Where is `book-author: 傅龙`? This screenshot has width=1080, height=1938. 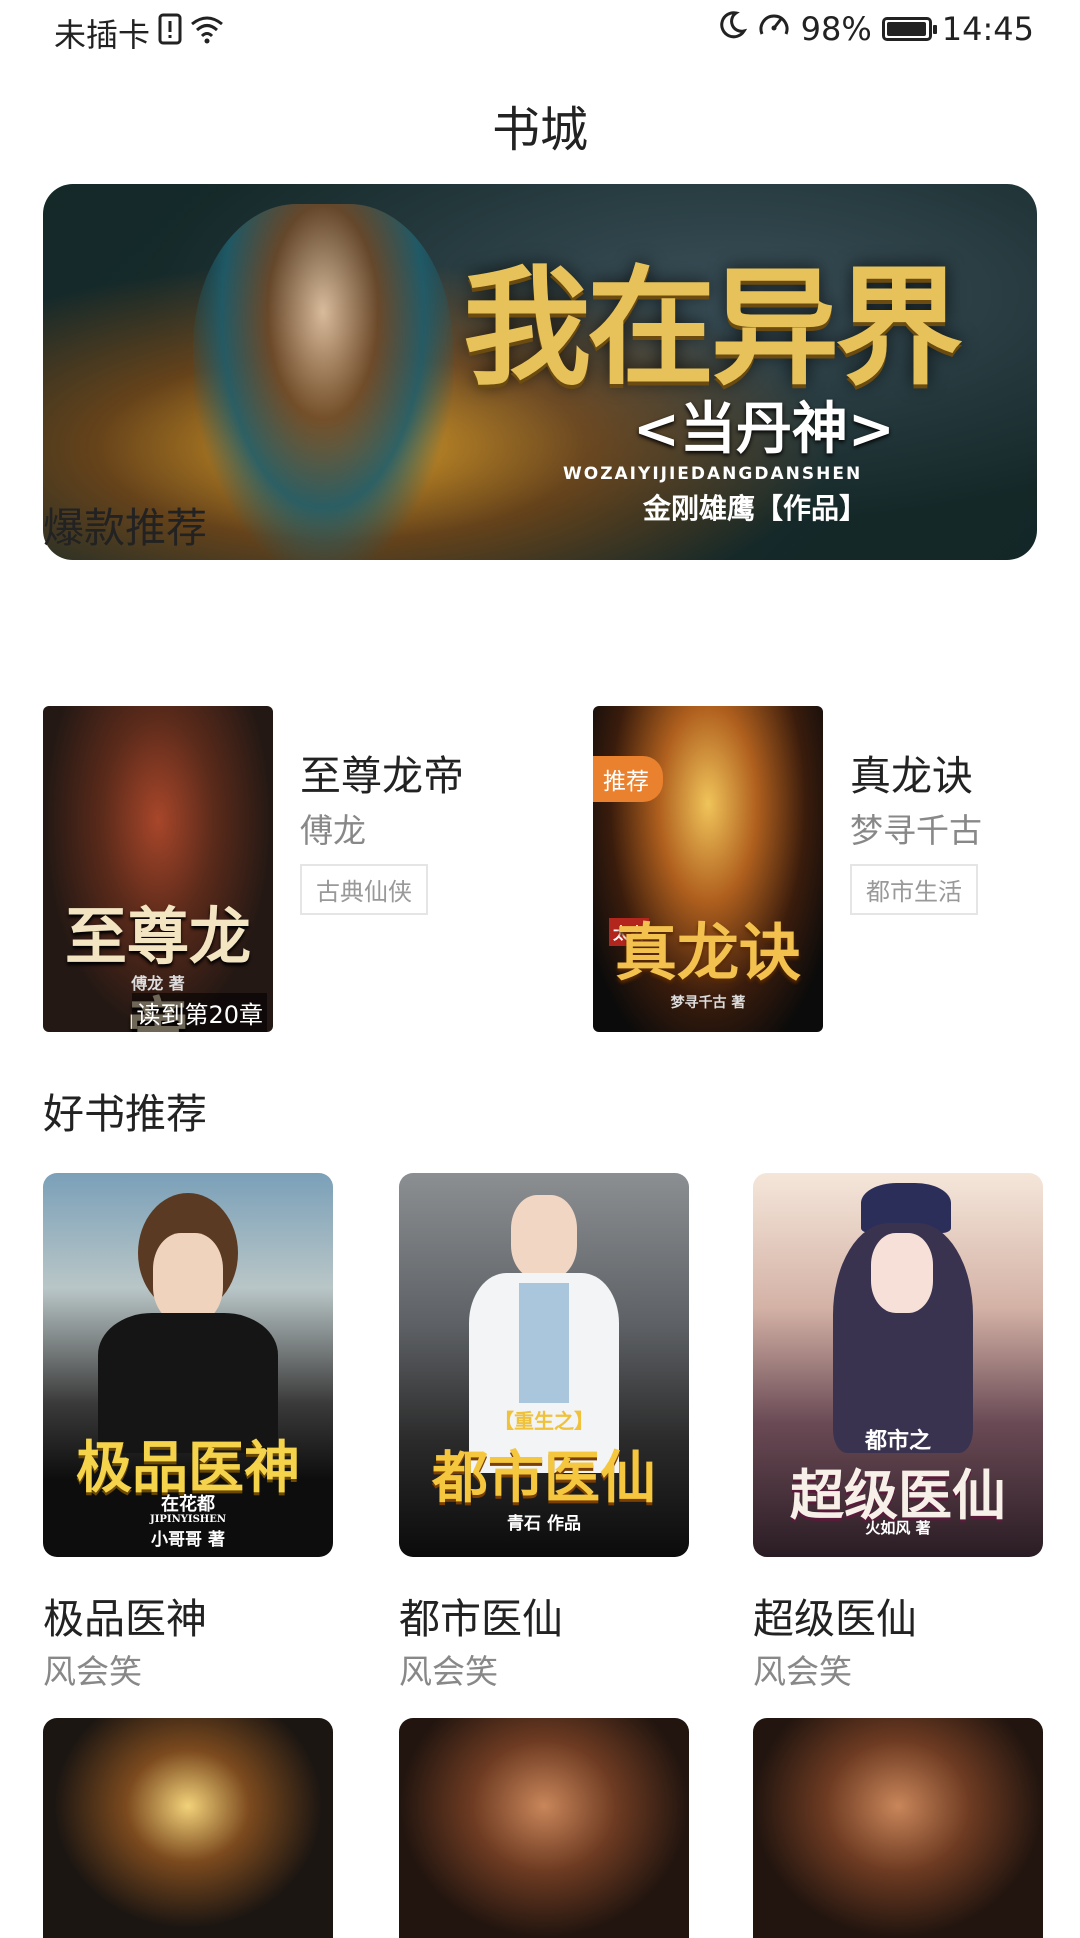
book-author: 傅龙 is located at coordinates (333, 830).